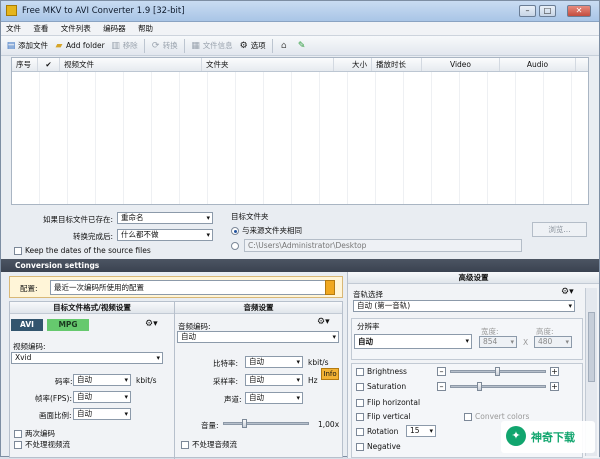 This screenshot has height=459, width=600. Describe the element at coordinates (360, 372) in the screenshot. I see `brightness-check` at that location.